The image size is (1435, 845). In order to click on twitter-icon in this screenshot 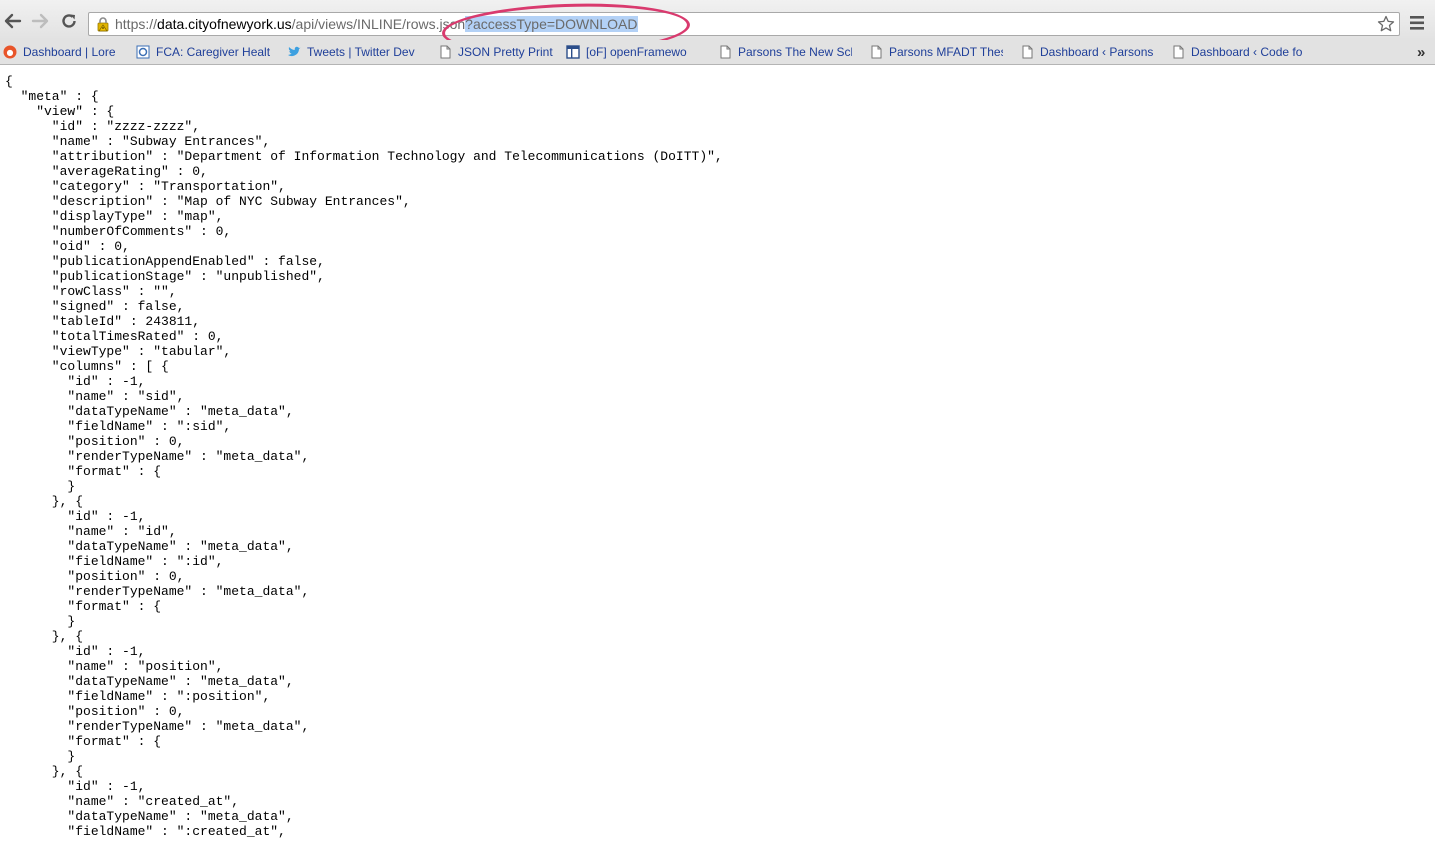, I will do `click(294, 51)`.